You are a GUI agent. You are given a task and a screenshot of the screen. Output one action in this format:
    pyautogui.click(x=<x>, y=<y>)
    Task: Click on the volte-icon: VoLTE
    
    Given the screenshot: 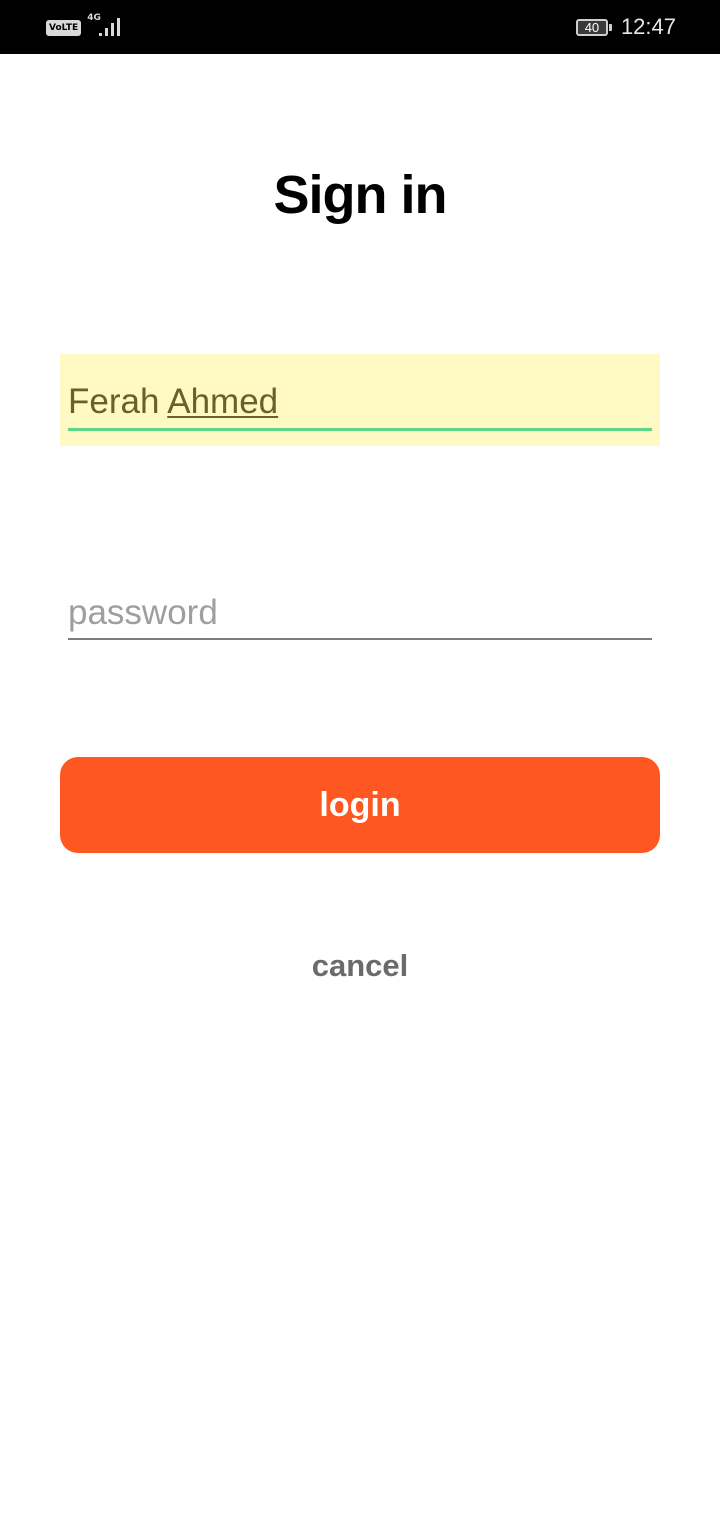 What is the action you would take?
    pyautogui.click(x=64, y=28)
    